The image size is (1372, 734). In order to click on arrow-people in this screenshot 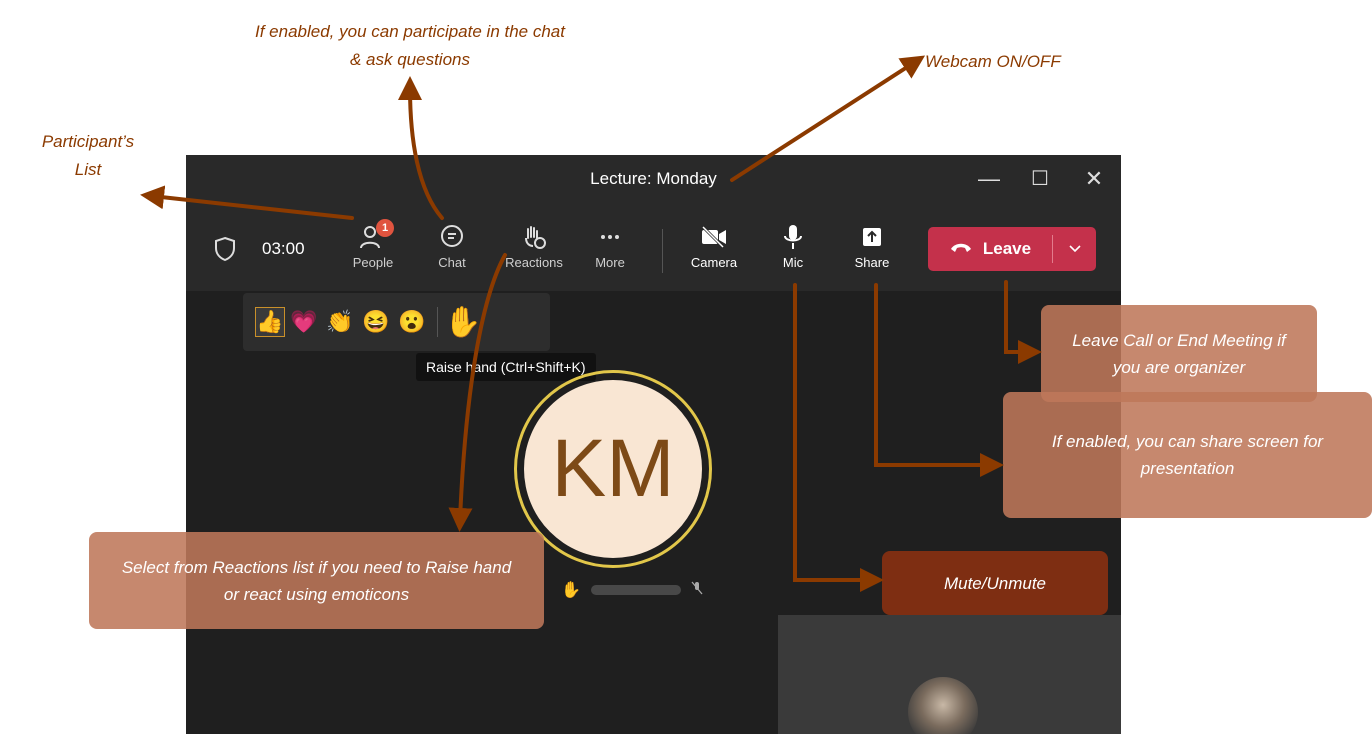, I will do `click(247, 202)`.